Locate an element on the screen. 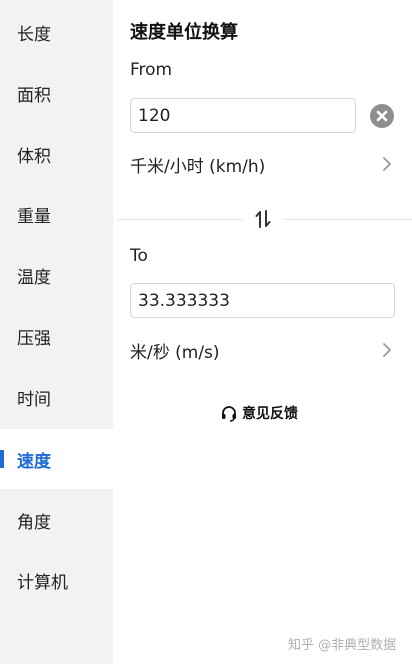 The width and height of the screenshot is (412, 664). close-circle-icon is located at coordinates (382, 116).